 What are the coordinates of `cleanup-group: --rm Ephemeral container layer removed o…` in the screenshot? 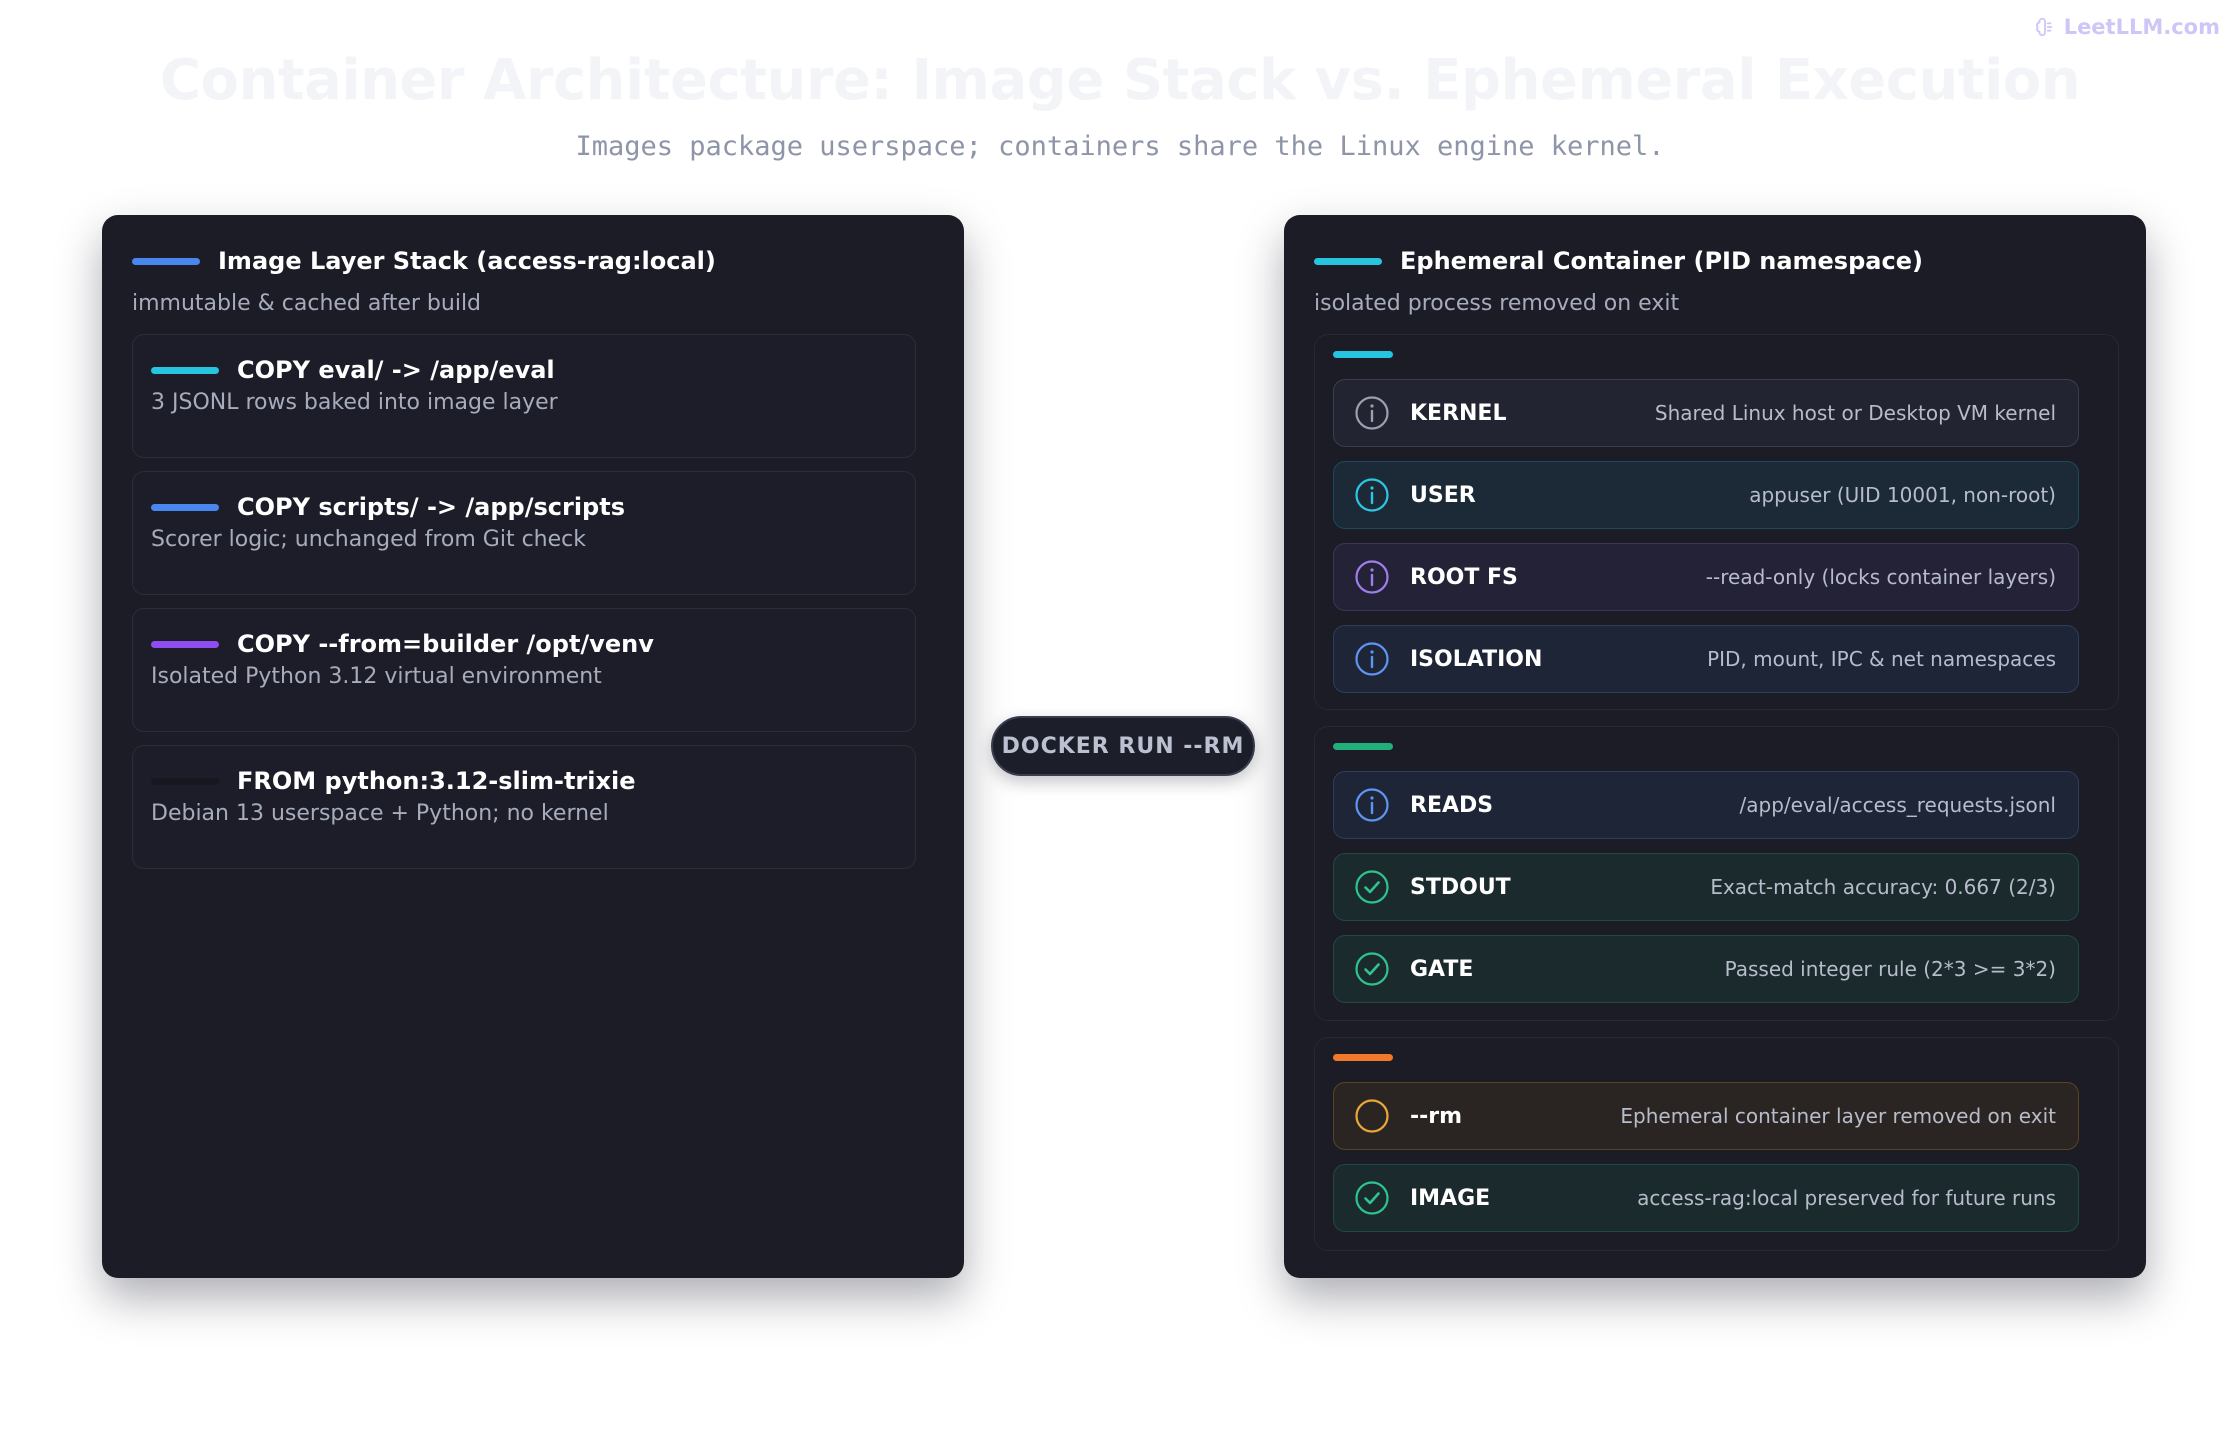 It's located at (1716, 1144).